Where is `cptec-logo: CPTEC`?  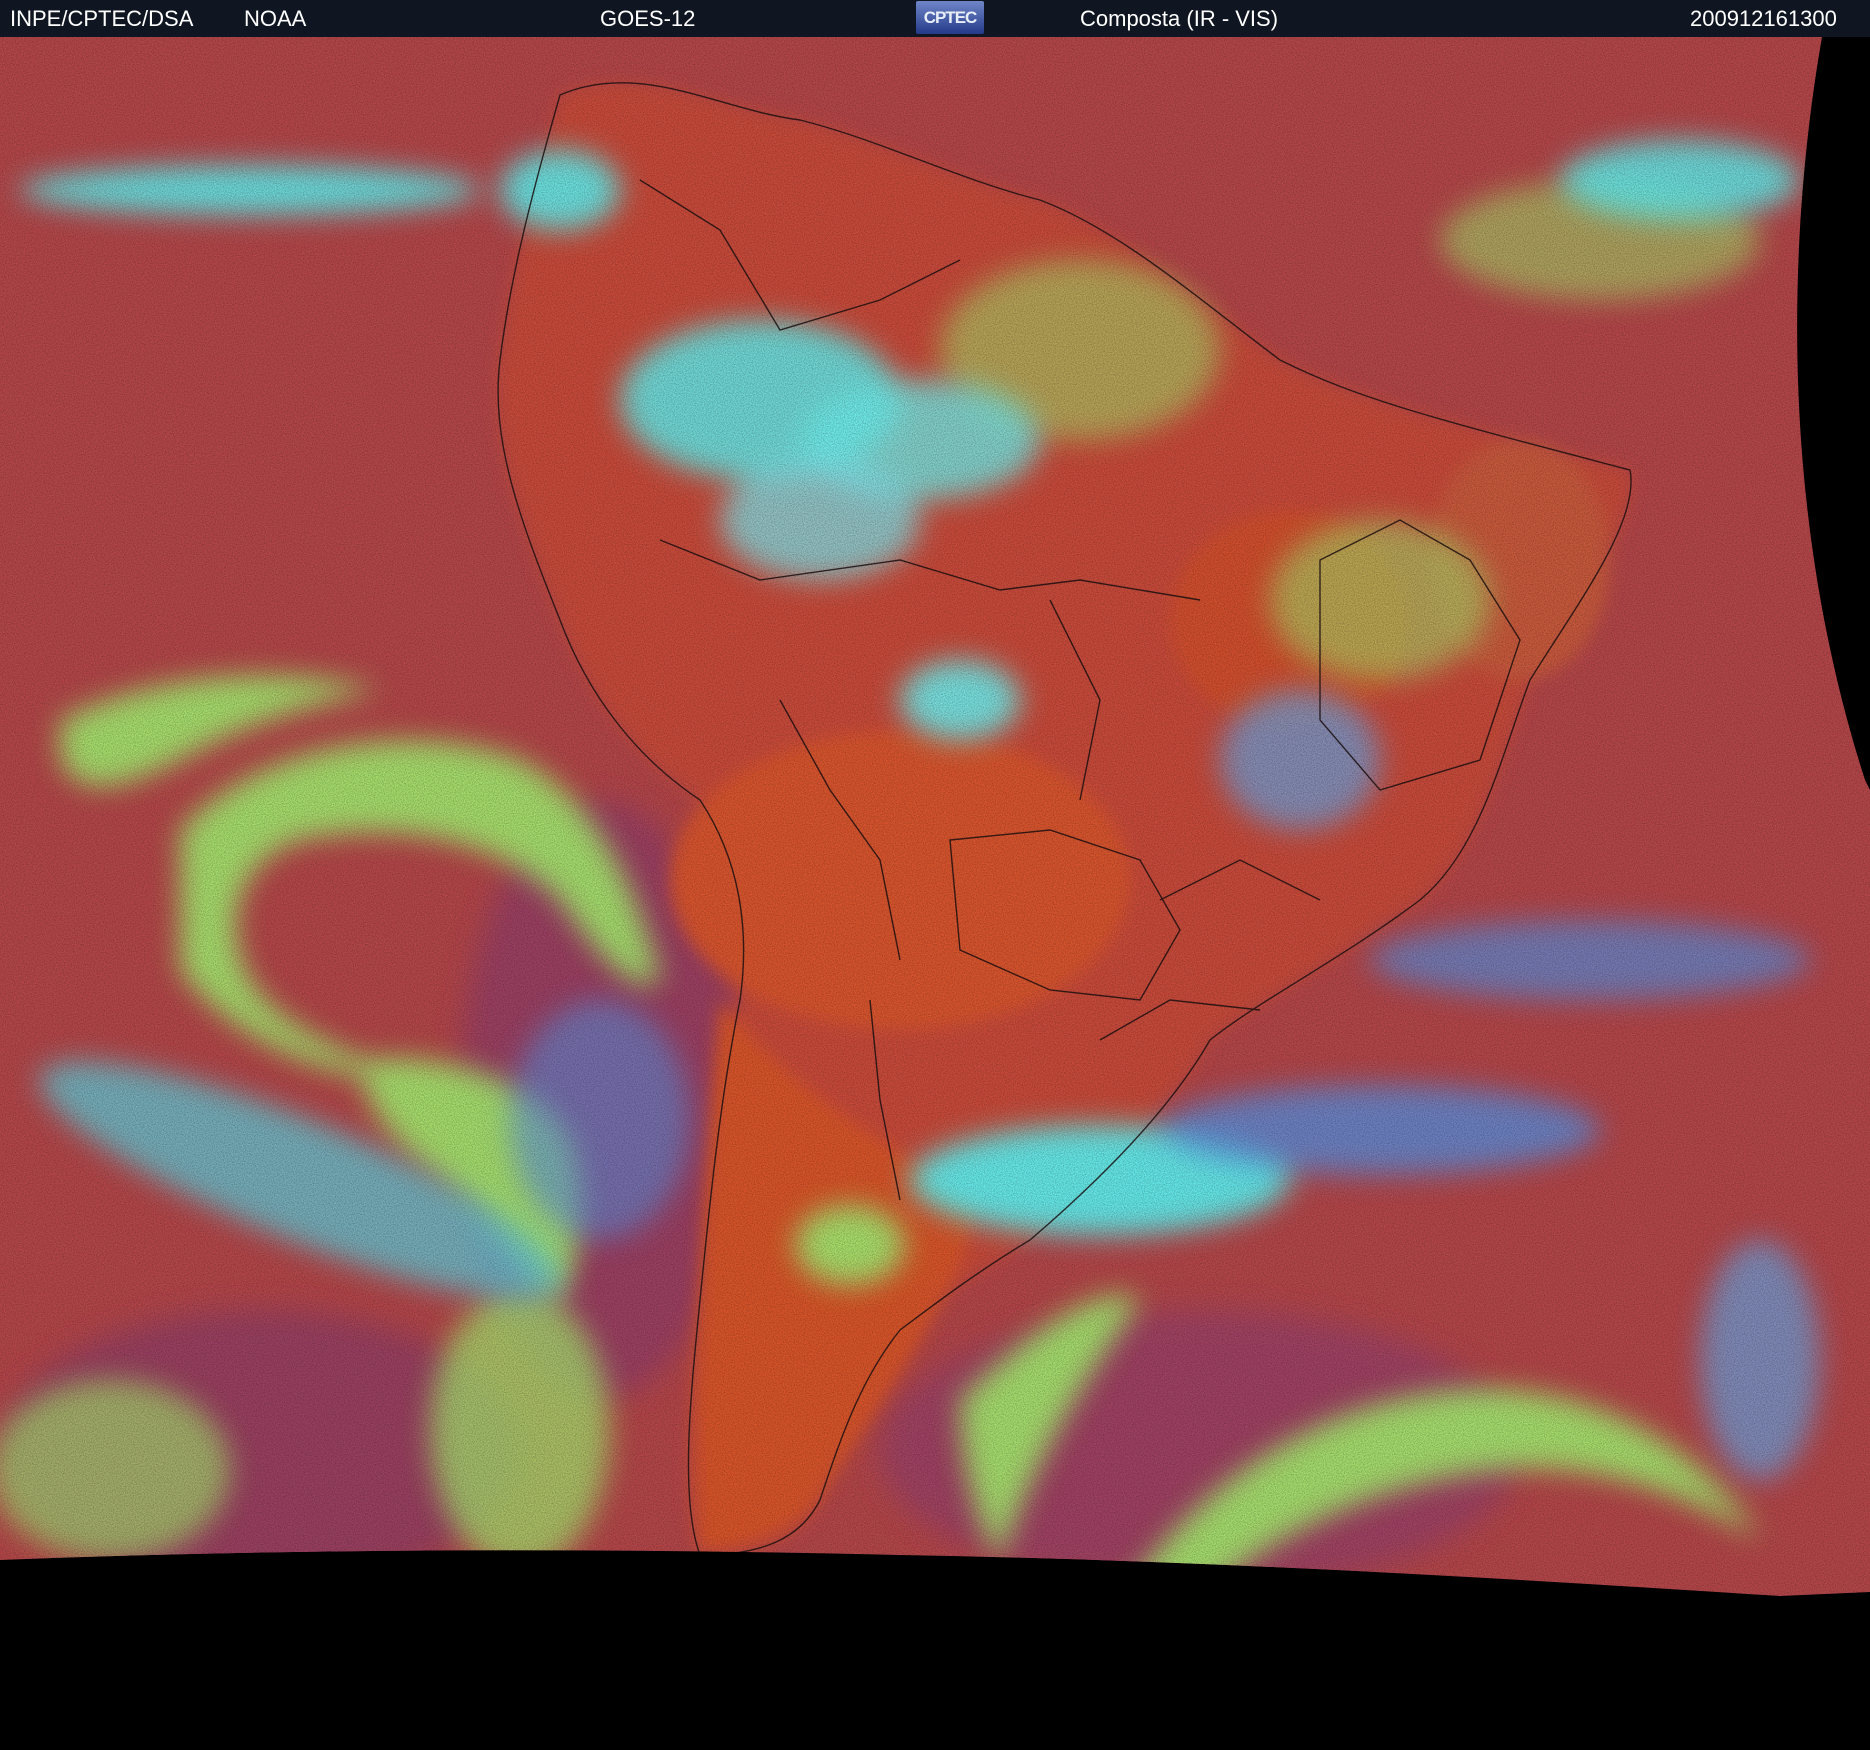 cptec-logo: CPTEC is located at coordinates (950, 17).